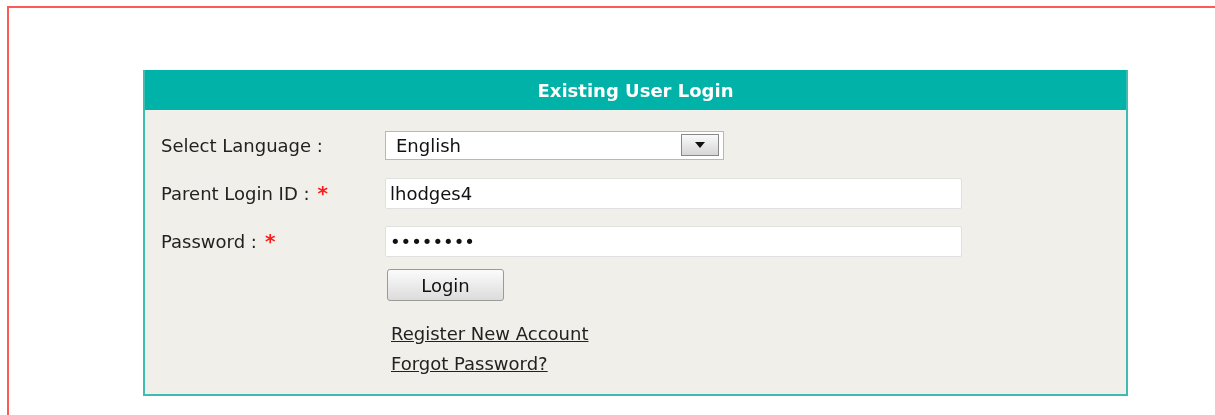 This screenshot has height=415, width=1215. I want to click on text-field: lhodges4, so click(673, 193).